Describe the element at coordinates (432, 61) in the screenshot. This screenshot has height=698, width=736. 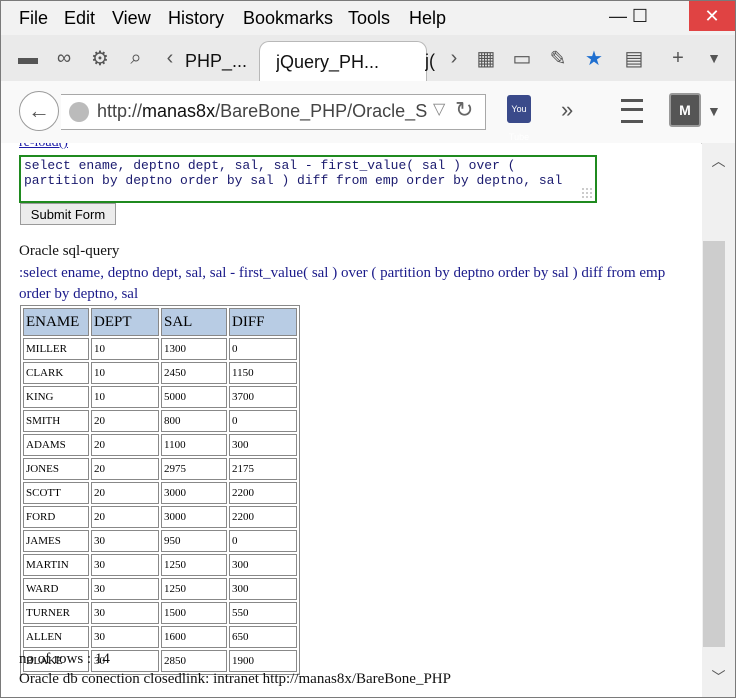
I see `tab-partial: j(` at that location.